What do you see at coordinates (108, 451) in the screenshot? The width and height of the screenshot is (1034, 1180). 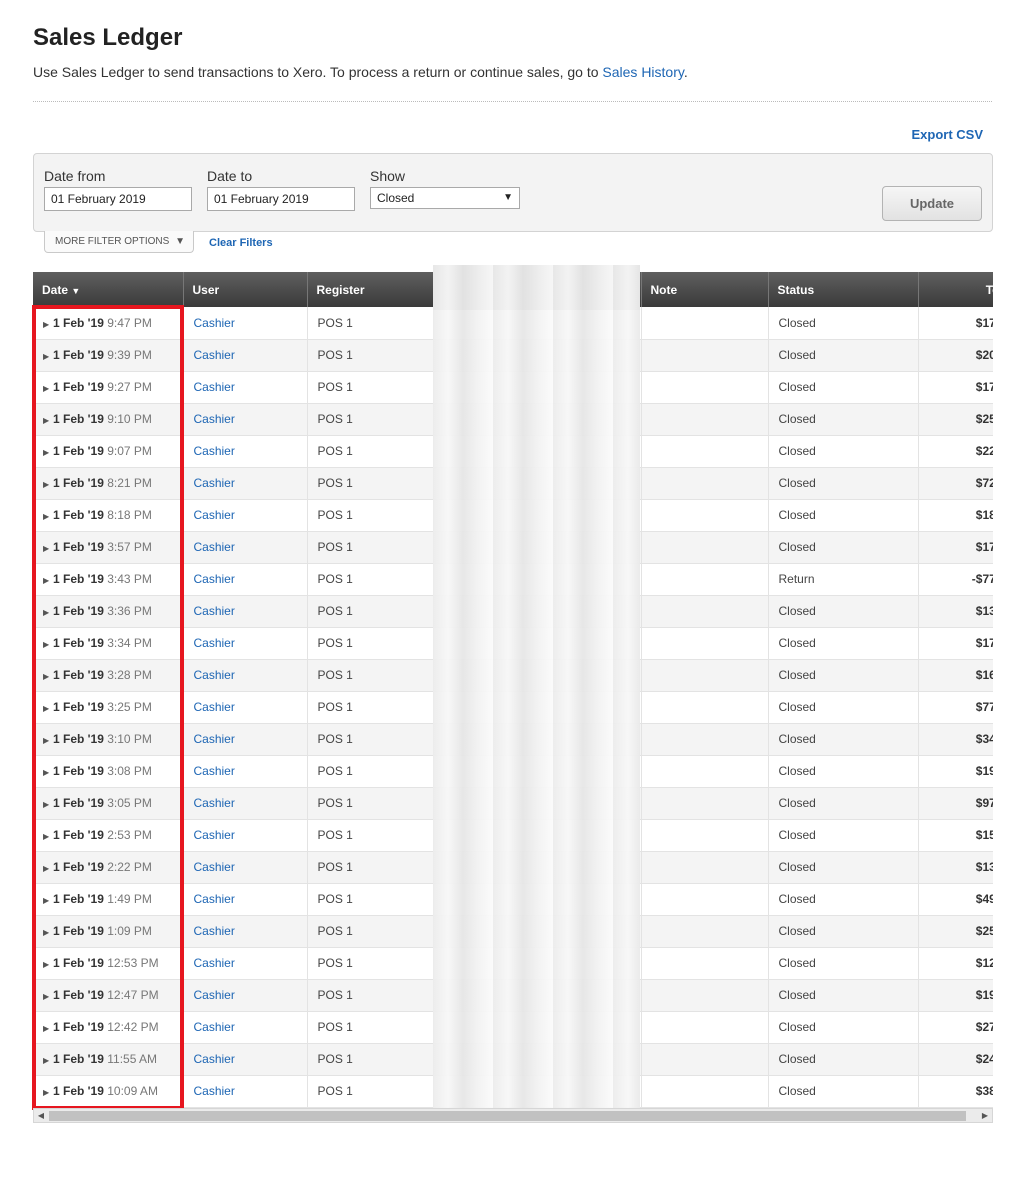 I see `date-cell: ▶ 1 Feb '19 9:07 PM` at bounding box center [108, 451].